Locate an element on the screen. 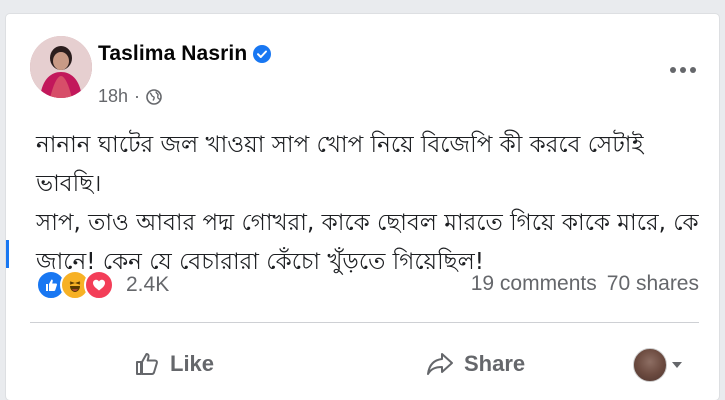 Image resolution: width=725 pixels, height=400 pixels. globe-icon is located at coordinates (154, 96).